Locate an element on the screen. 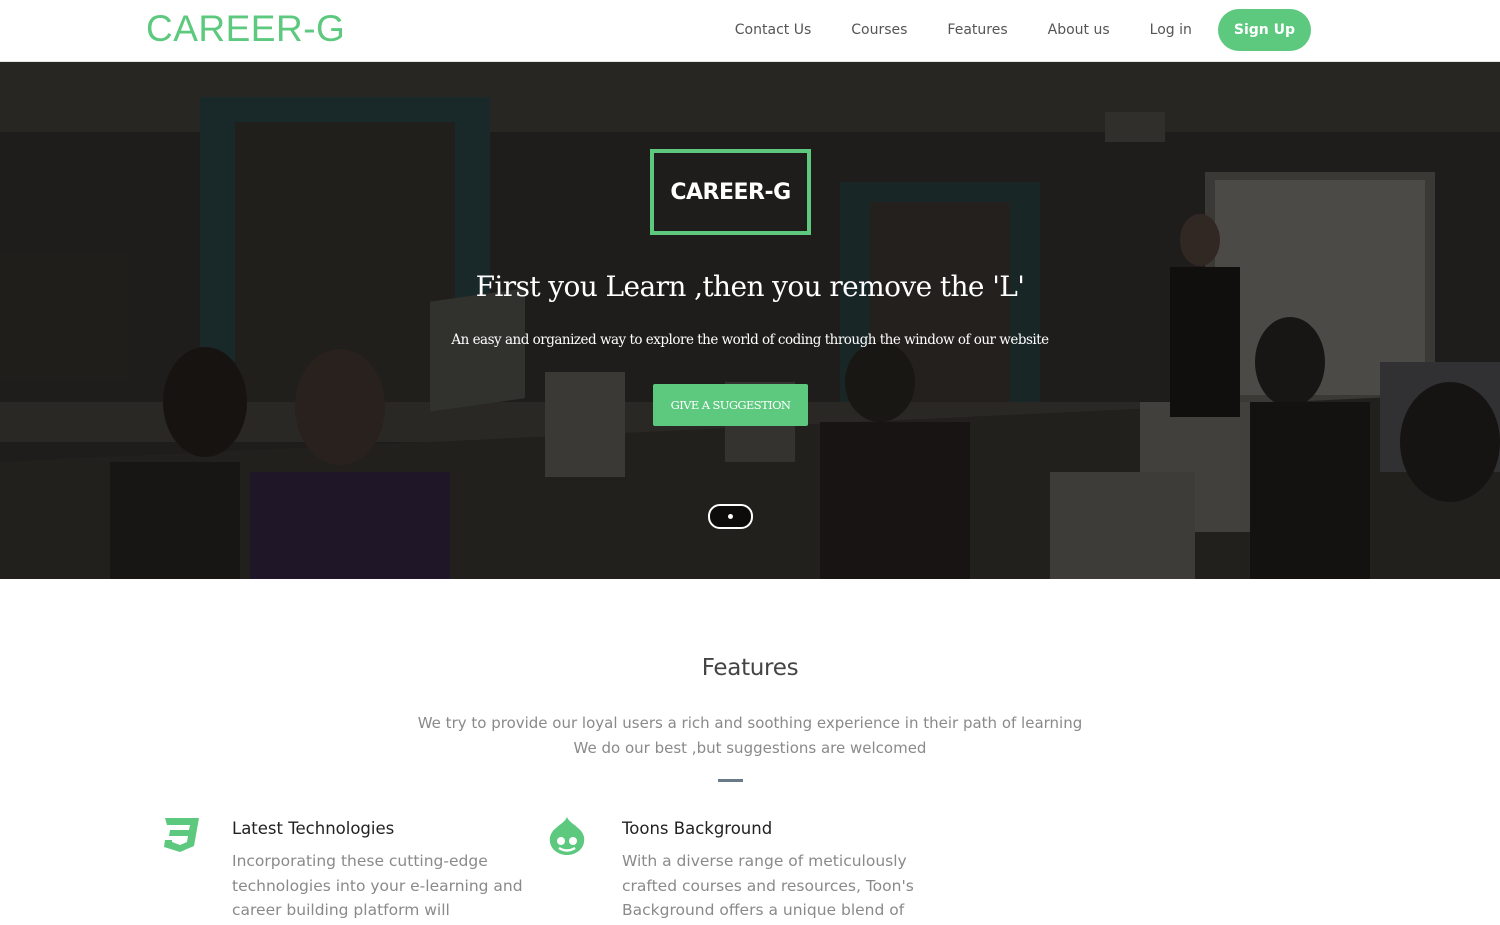  brand-logo: CAREER-G is located at coordinates (245, 29).